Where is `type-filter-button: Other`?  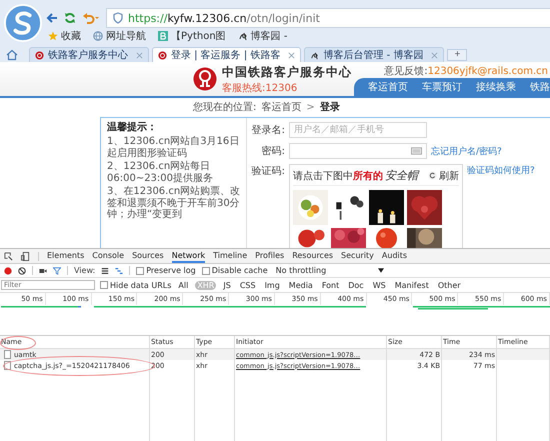 type-filter-button: Other is located at coordinates (449, 285).